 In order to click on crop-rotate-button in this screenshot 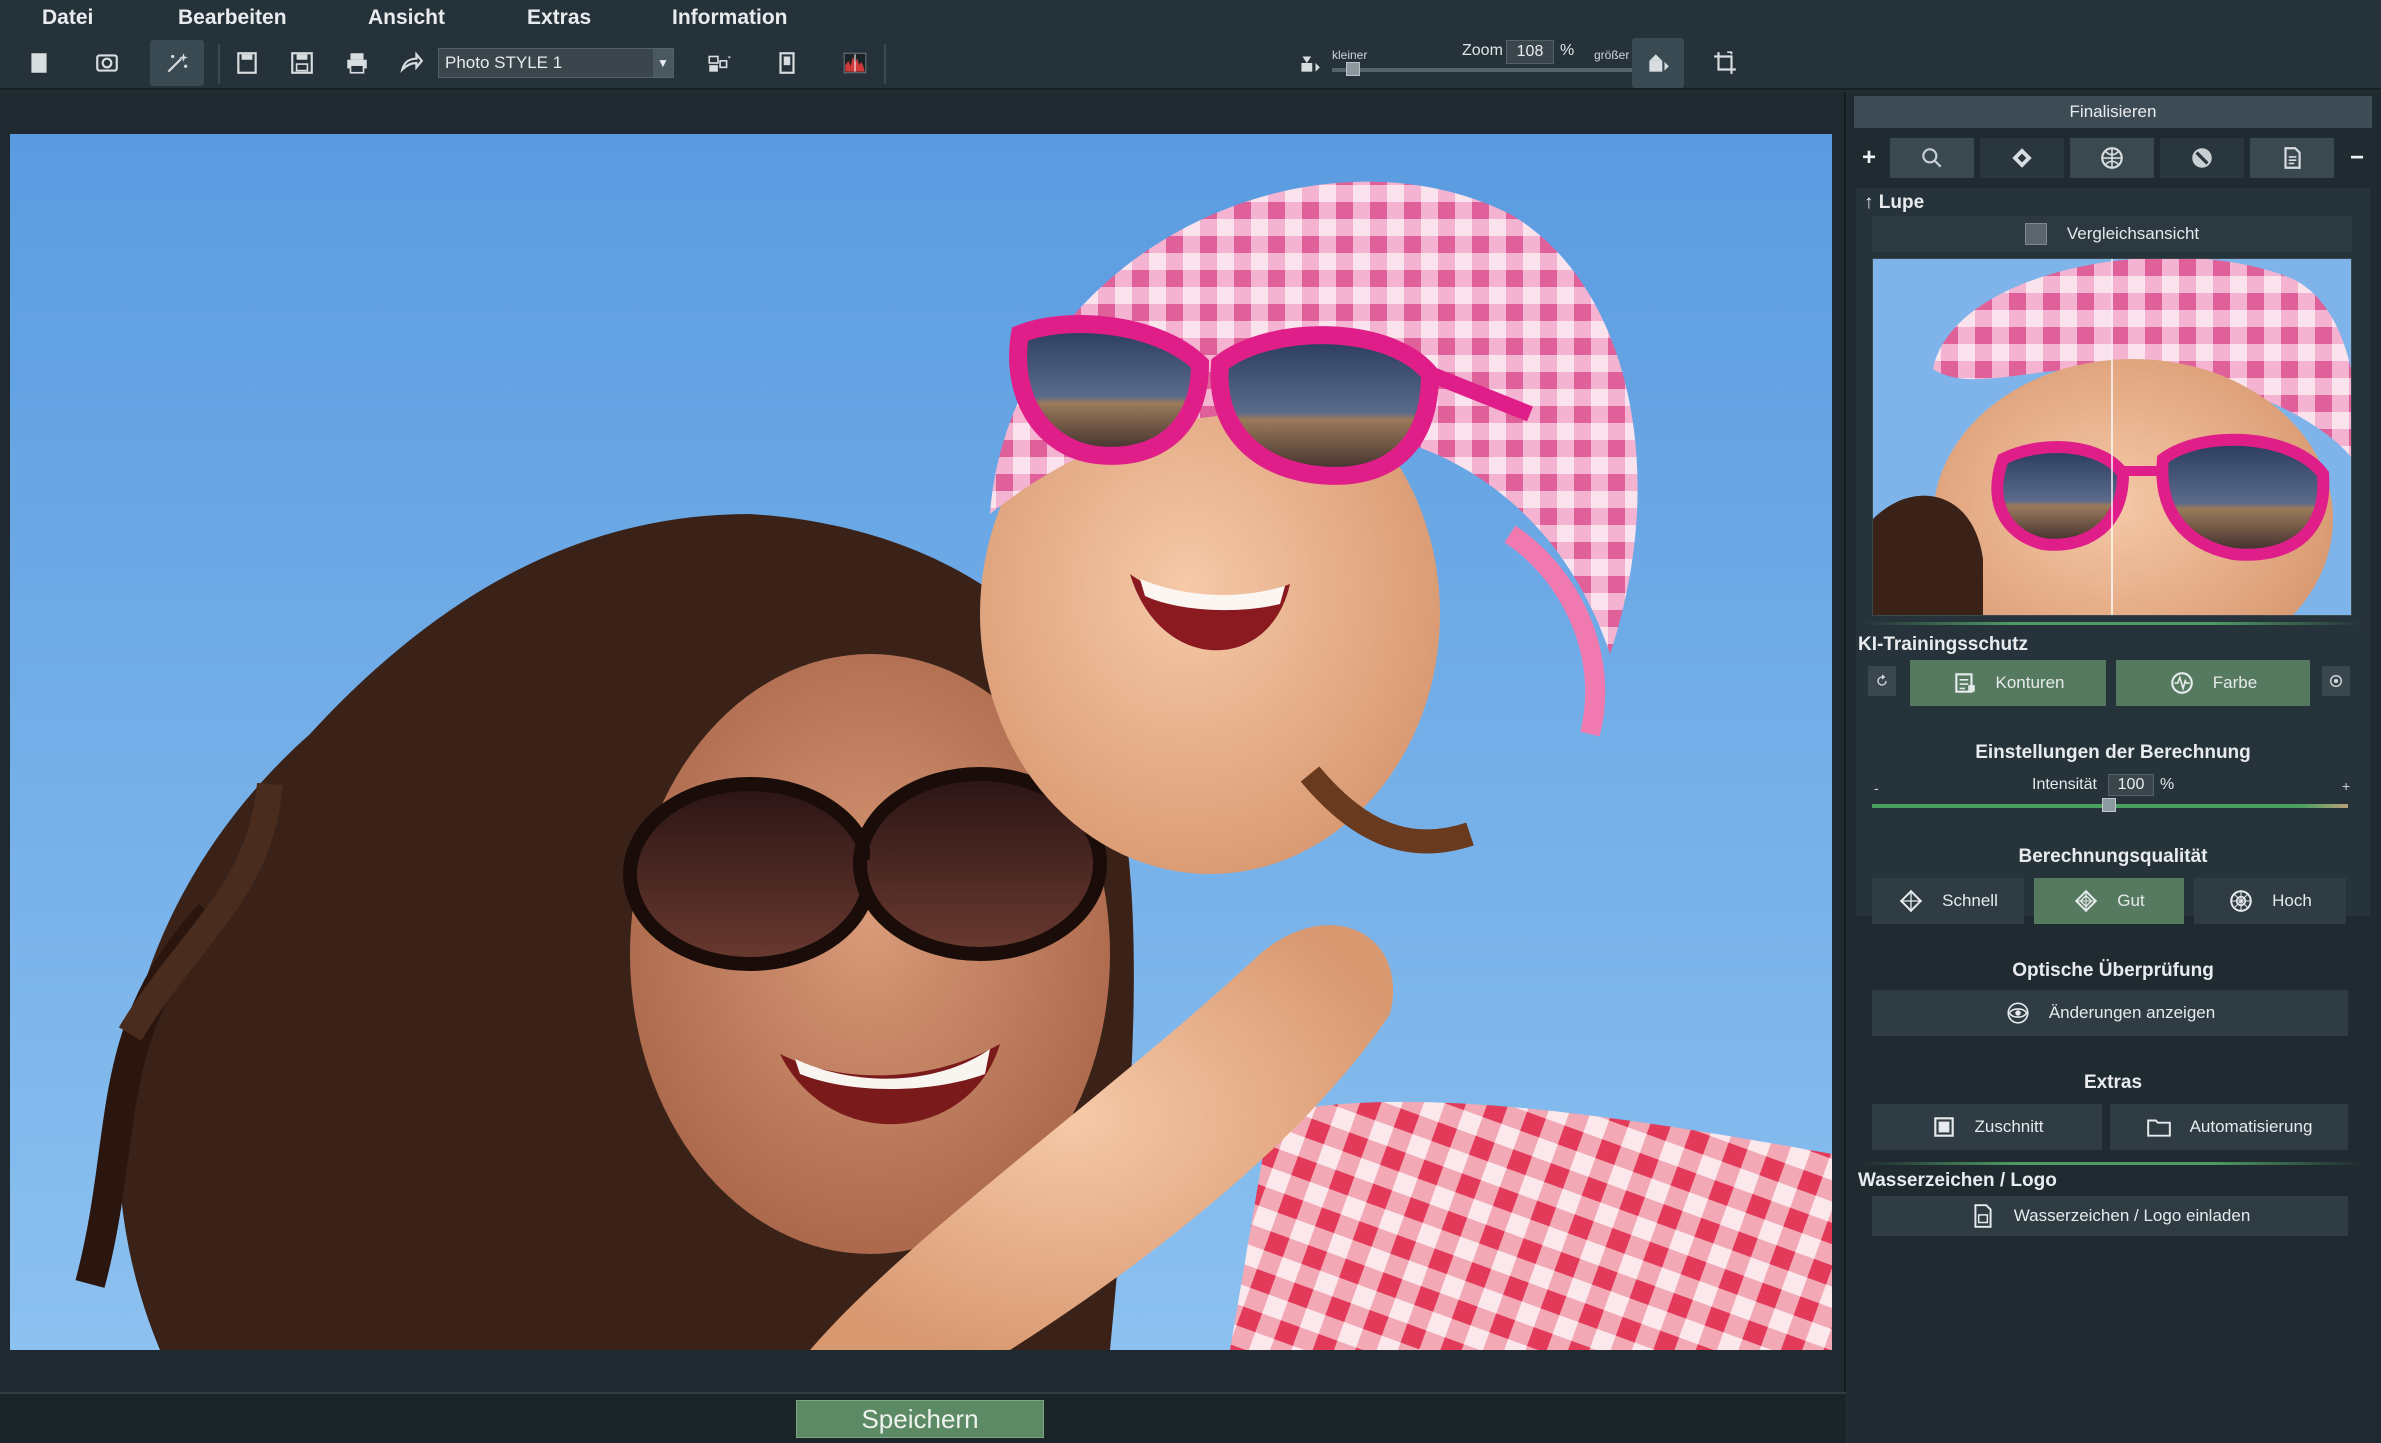, I will do `click(1725, 63)`.